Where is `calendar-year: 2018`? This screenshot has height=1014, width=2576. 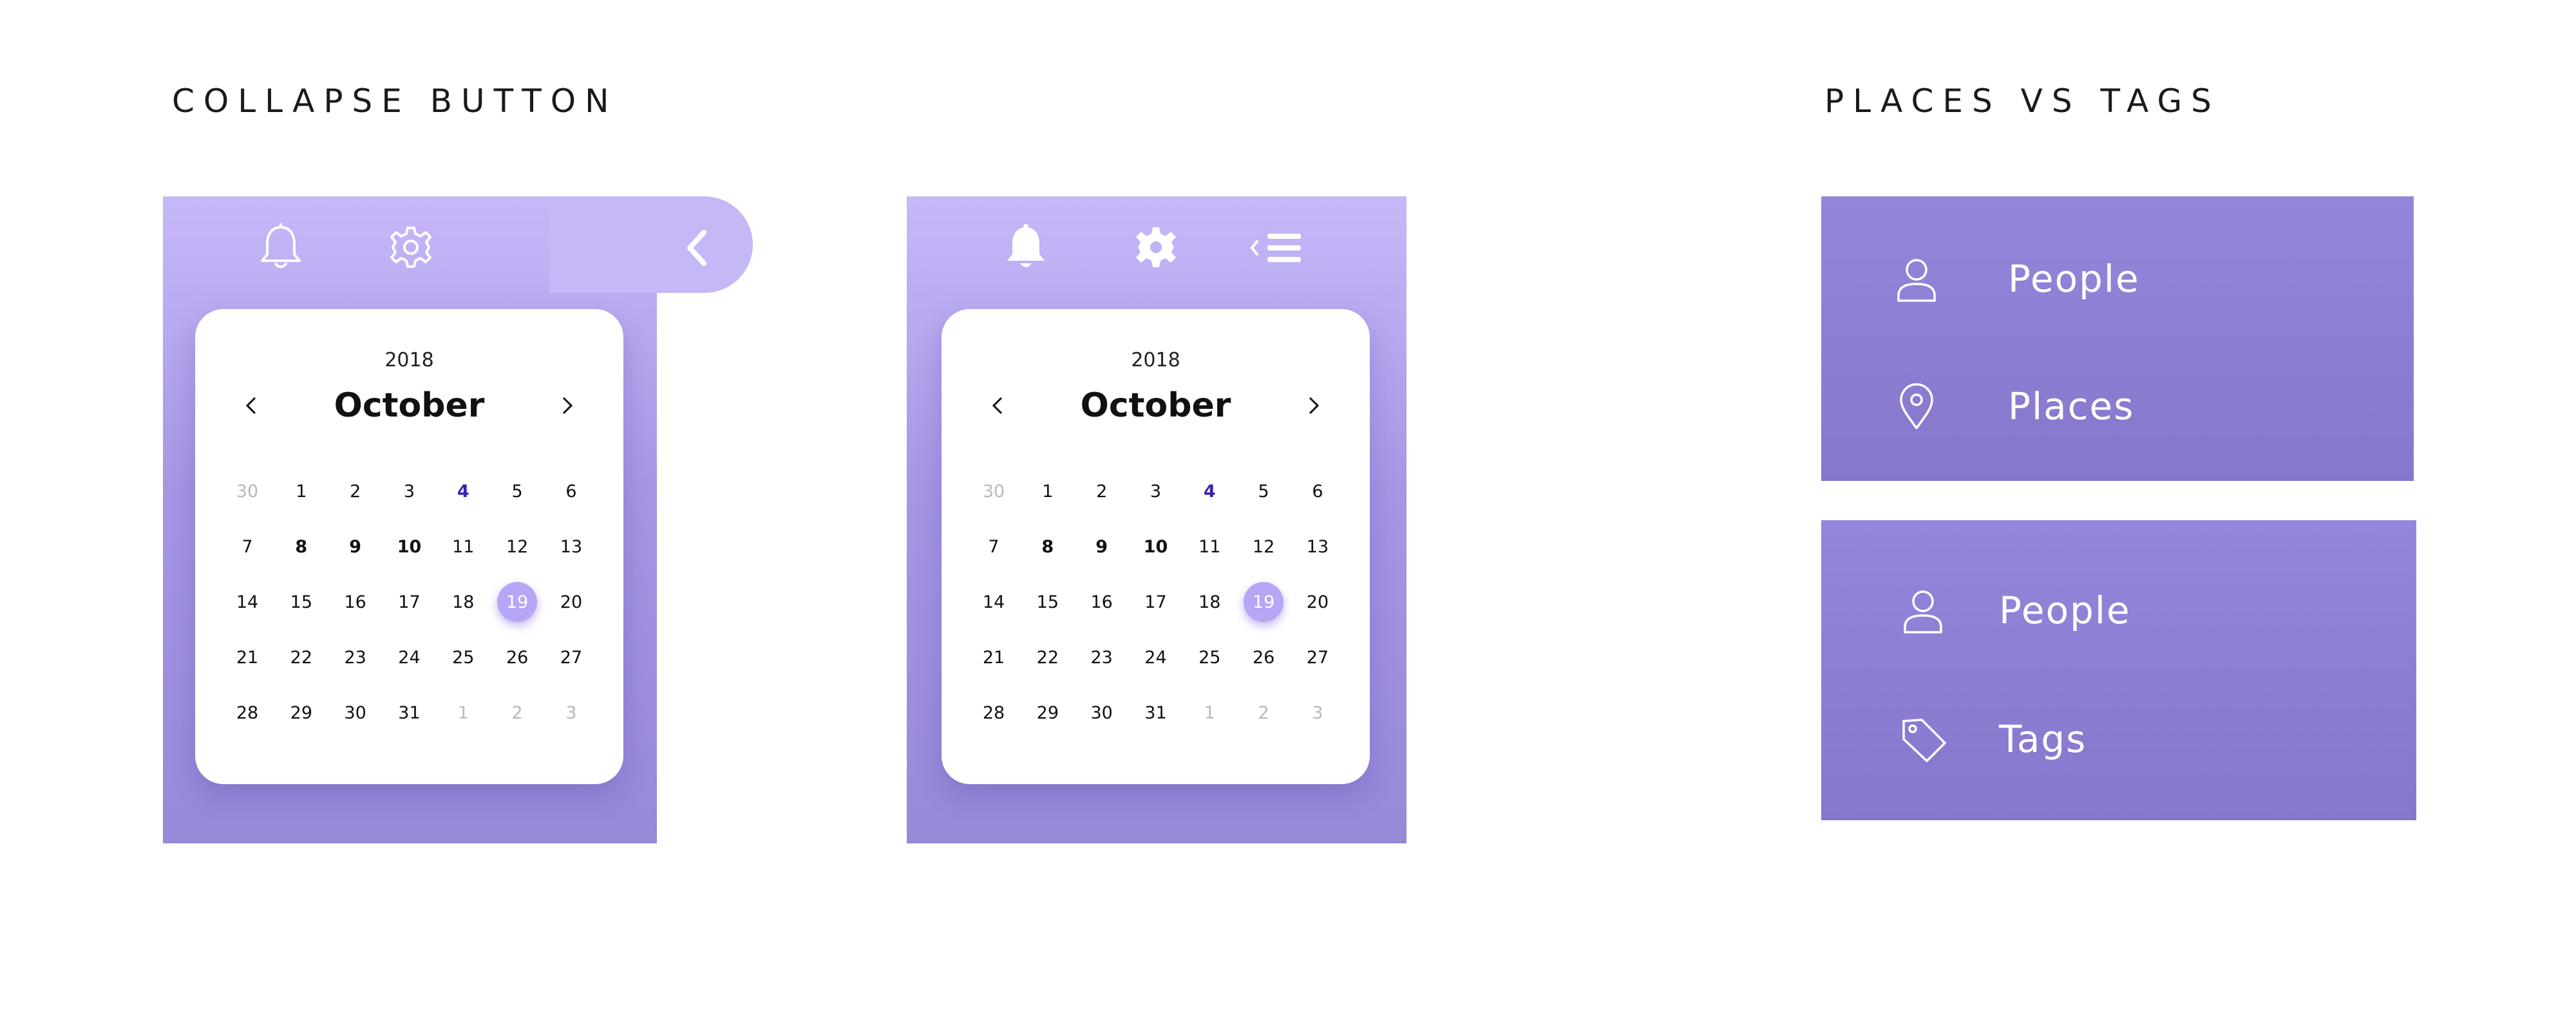
calendar-year: 2018 is located at coordinates (1156, 360).